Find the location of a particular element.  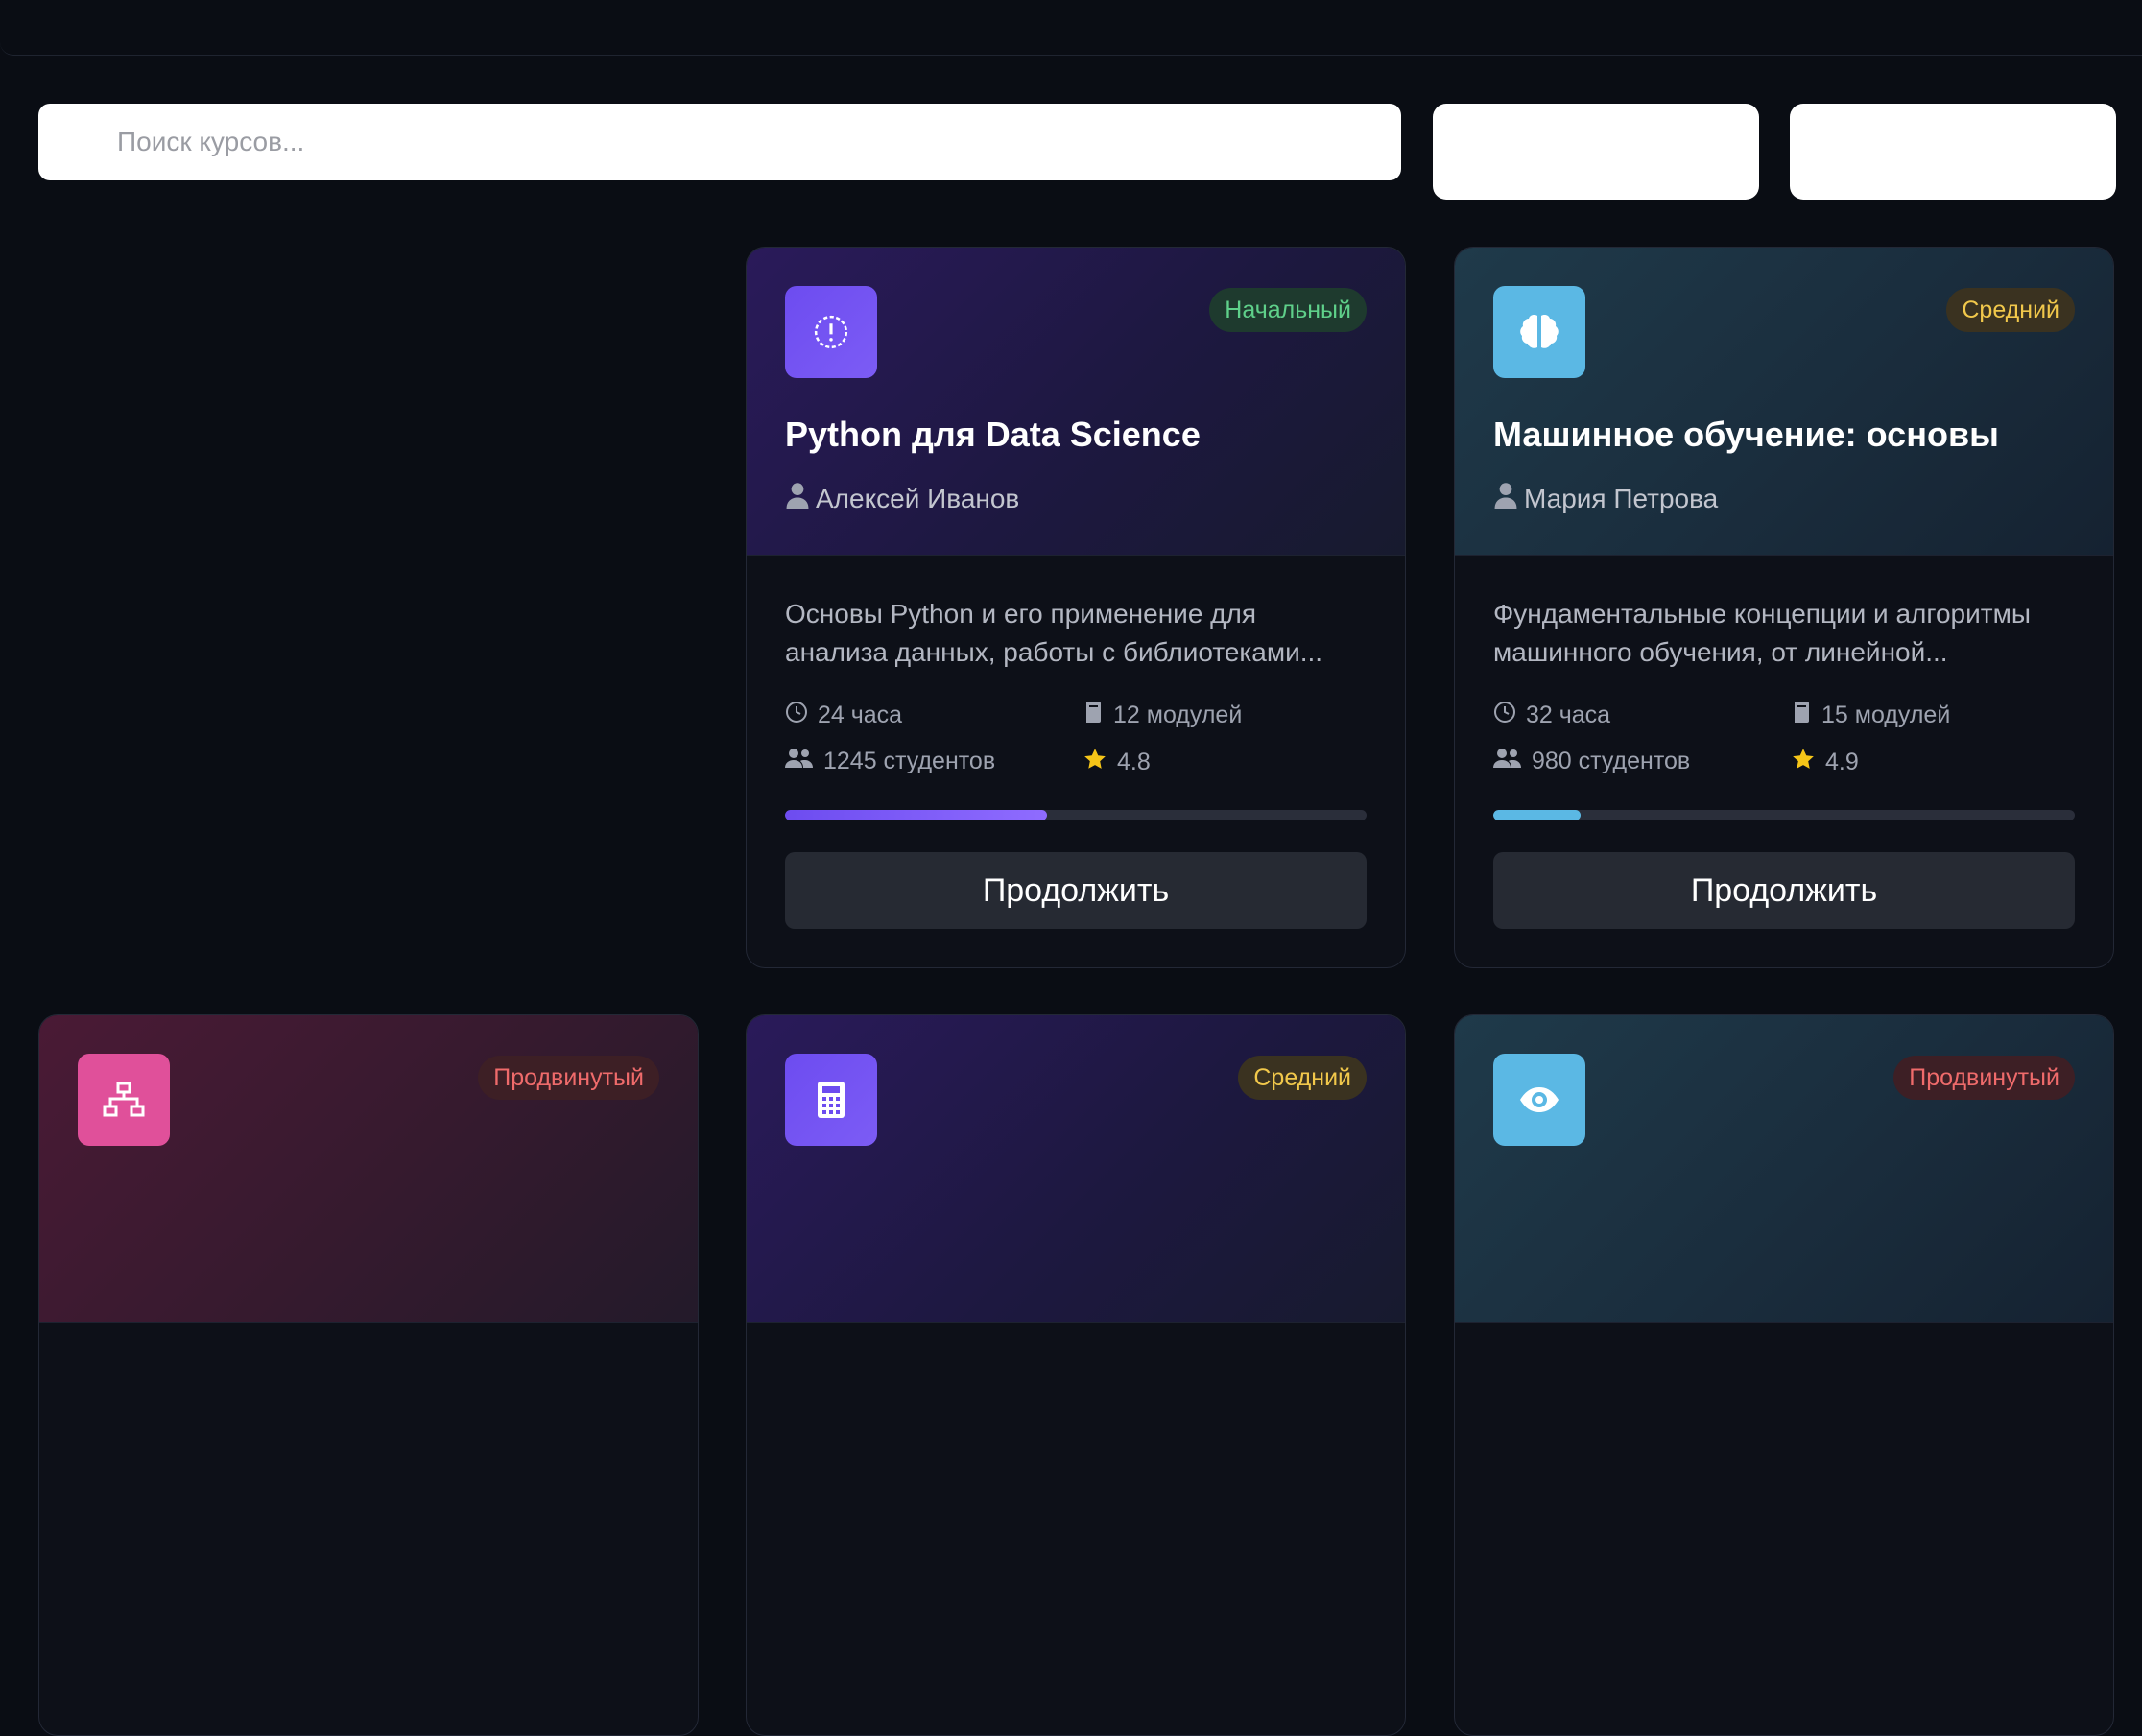

network-icon is located at coordinates (124, 1100).